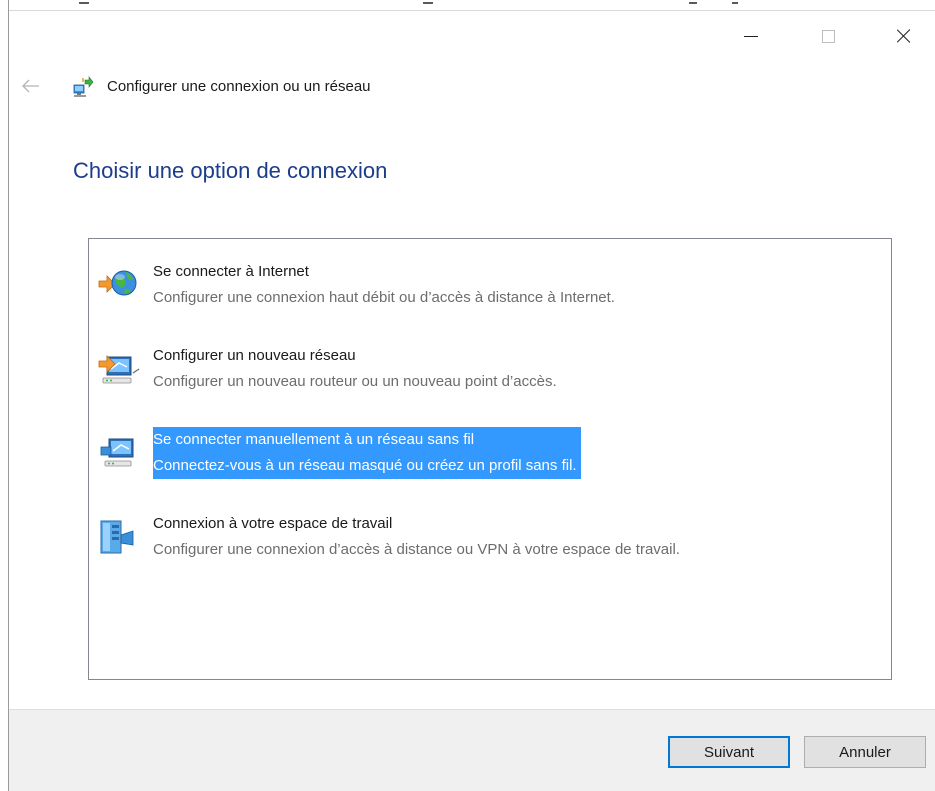 Image resolution: width=935 pixels, height=791 pixels. I want to click on option-title: Se connecter à Internet, so click(231, 271).